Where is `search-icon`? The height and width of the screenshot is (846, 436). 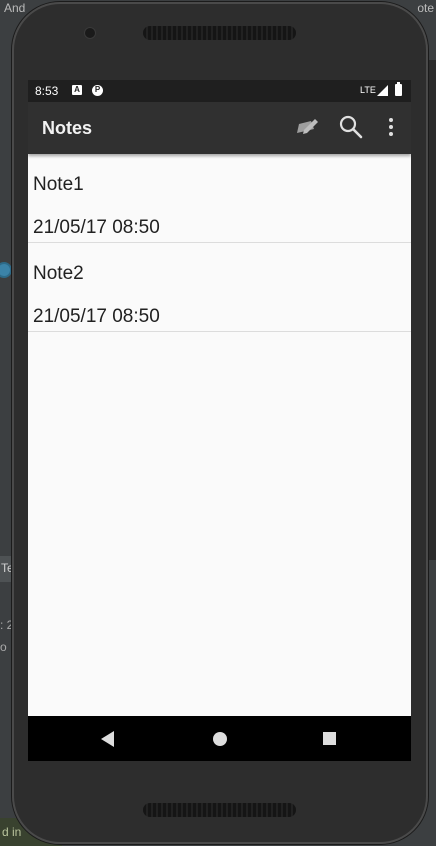
search-icon is located at coordinates (351, 127).